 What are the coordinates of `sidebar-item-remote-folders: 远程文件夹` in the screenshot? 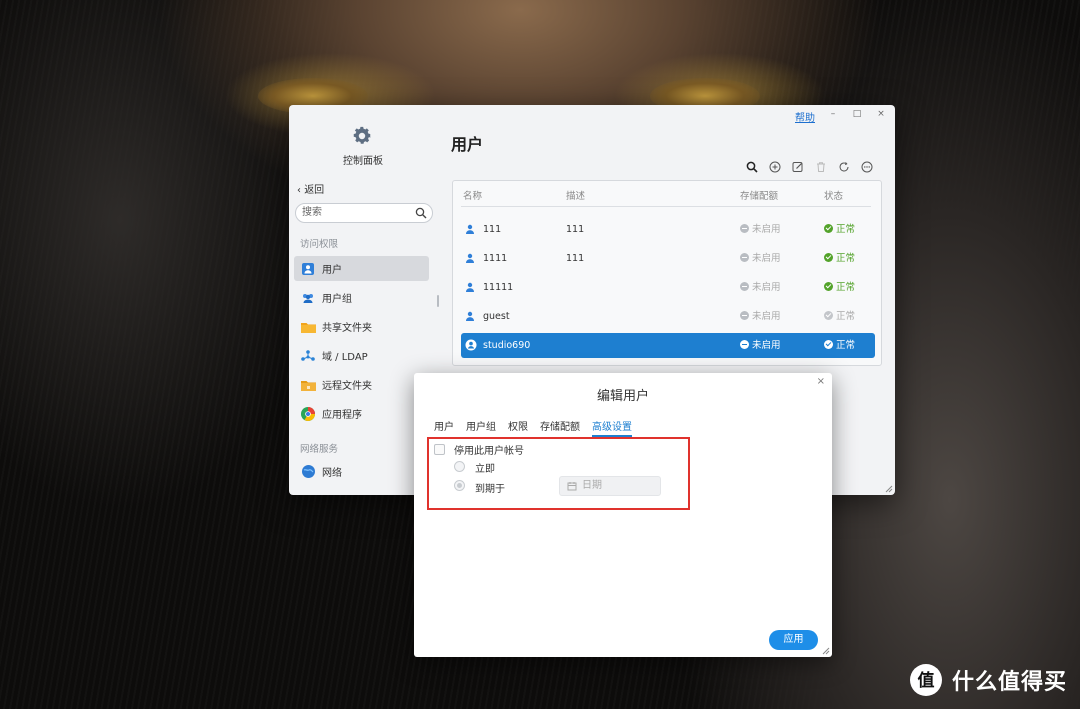 It's located at (361, 384).